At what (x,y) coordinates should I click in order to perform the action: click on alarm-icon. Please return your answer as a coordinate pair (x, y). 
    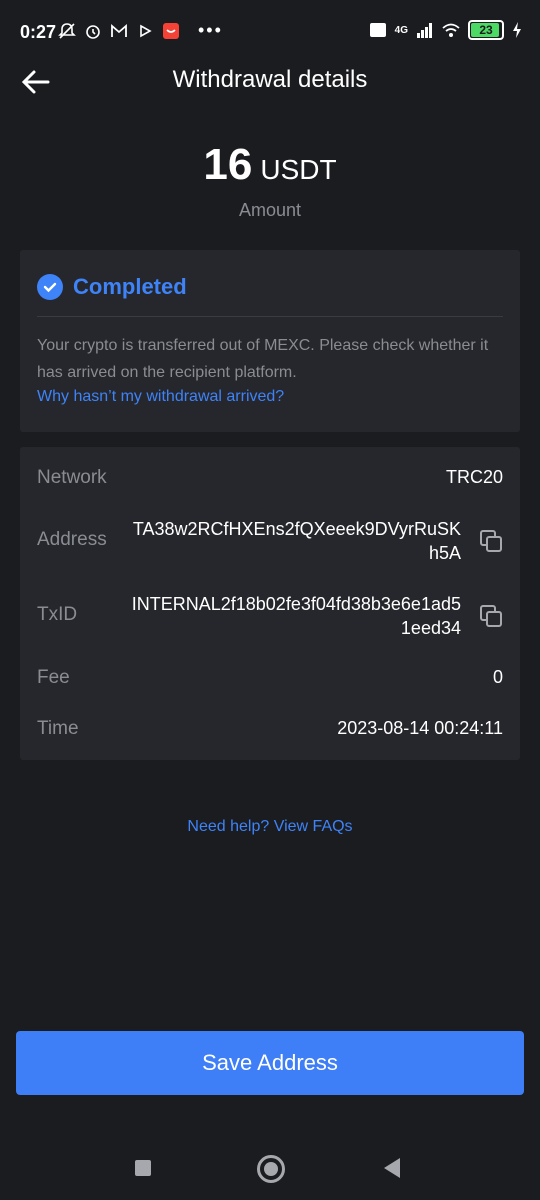
    Looking at the image, I should click on (93, 31).